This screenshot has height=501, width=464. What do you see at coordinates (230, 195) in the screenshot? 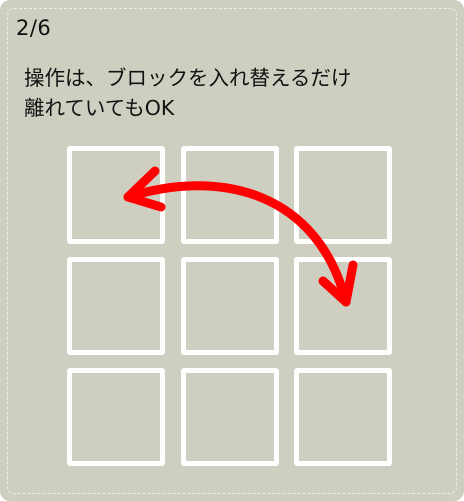
I see `grid-tile-r1-c2` at bounding box center [230, 195].